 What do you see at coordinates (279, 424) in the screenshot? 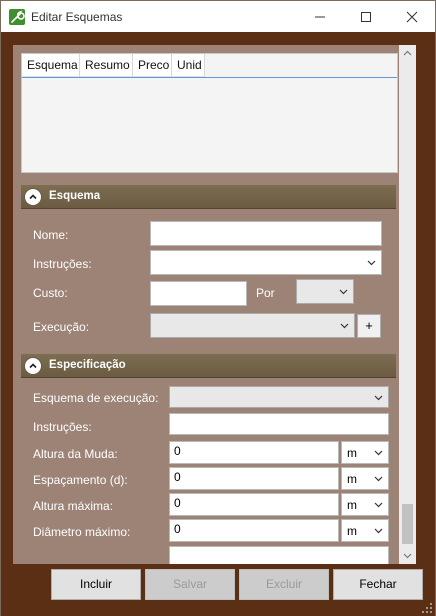
I see `instrucoes-espec-input` at bounding box center [279, 424].